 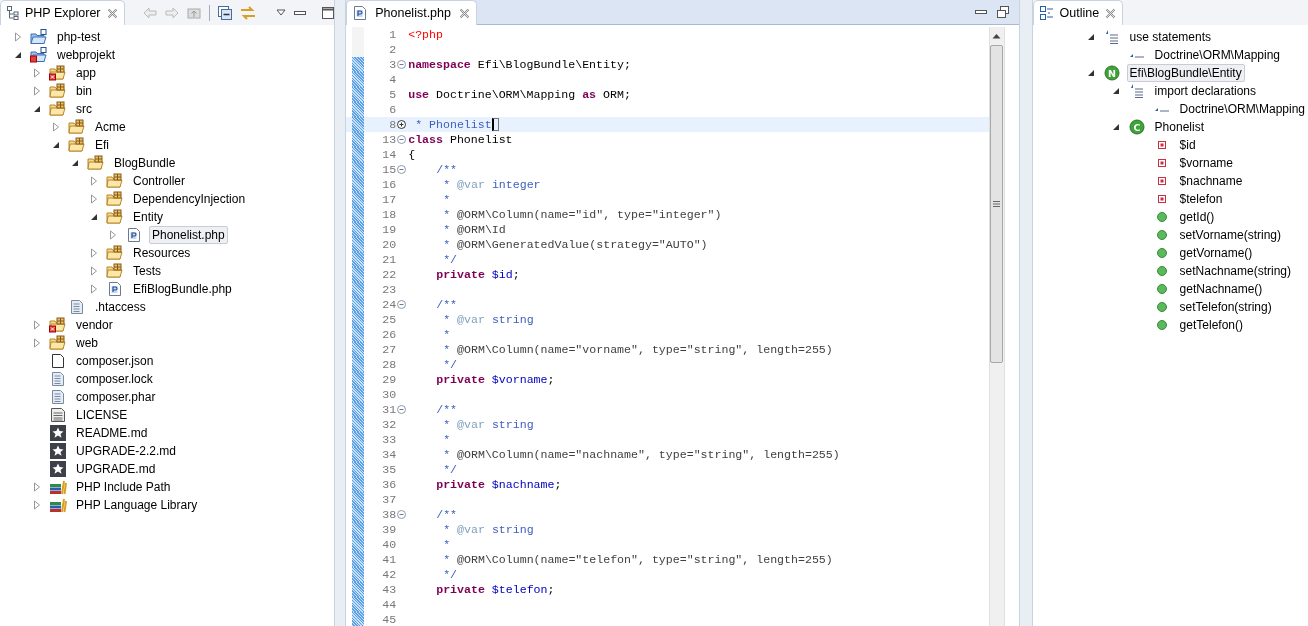 I want to click on tree-item: UPGRADE.md, so click(x=116, y=469).